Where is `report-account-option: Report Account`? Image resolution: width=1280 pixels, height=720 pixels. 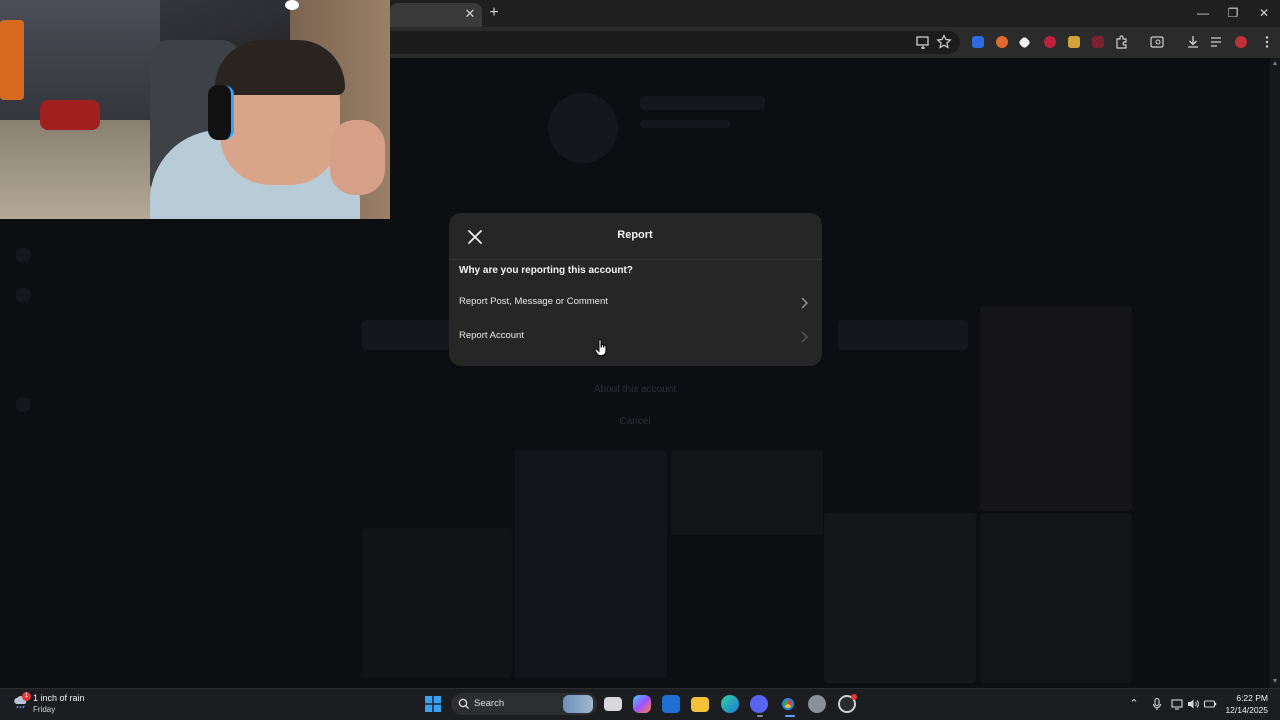 report-account-option: Report Account is located at coordinates (635, 338).